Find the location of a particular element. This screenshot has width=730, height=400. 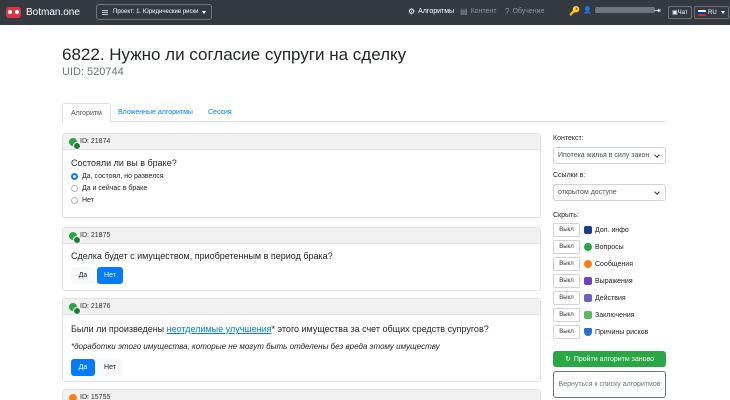

hide-toggle-row: Выкл Причины рисков is located at coordinates (600, 332).